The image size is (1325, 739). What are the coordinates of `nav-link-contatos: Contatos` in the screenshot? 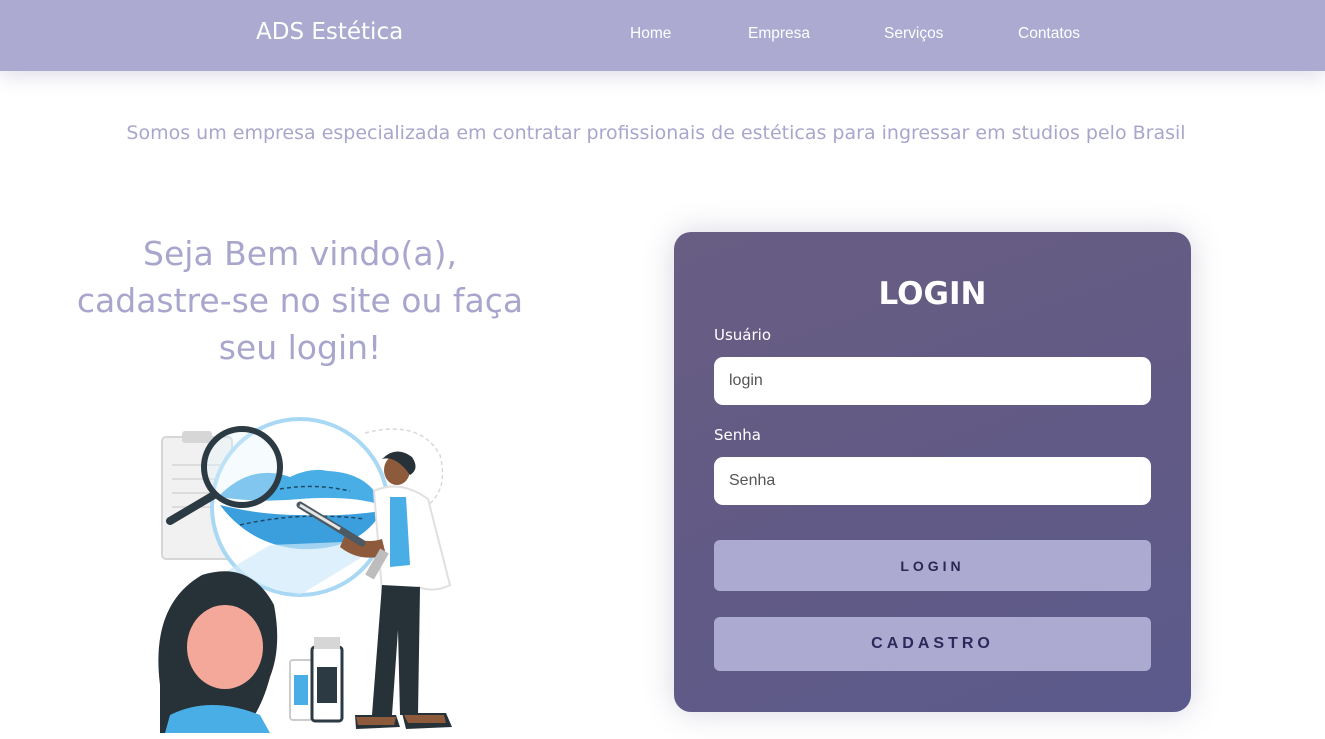 It's located at (1049, 34).